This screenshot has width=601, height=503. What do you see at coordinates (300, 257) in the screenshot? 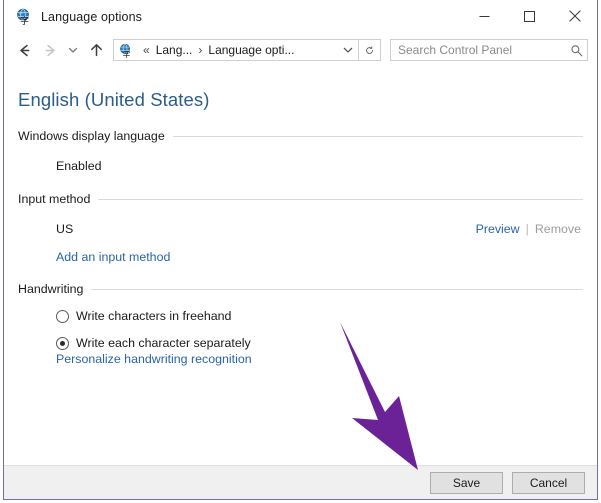
I see `add-input-method-link: Add an input method` at bounding box center [300, 257].